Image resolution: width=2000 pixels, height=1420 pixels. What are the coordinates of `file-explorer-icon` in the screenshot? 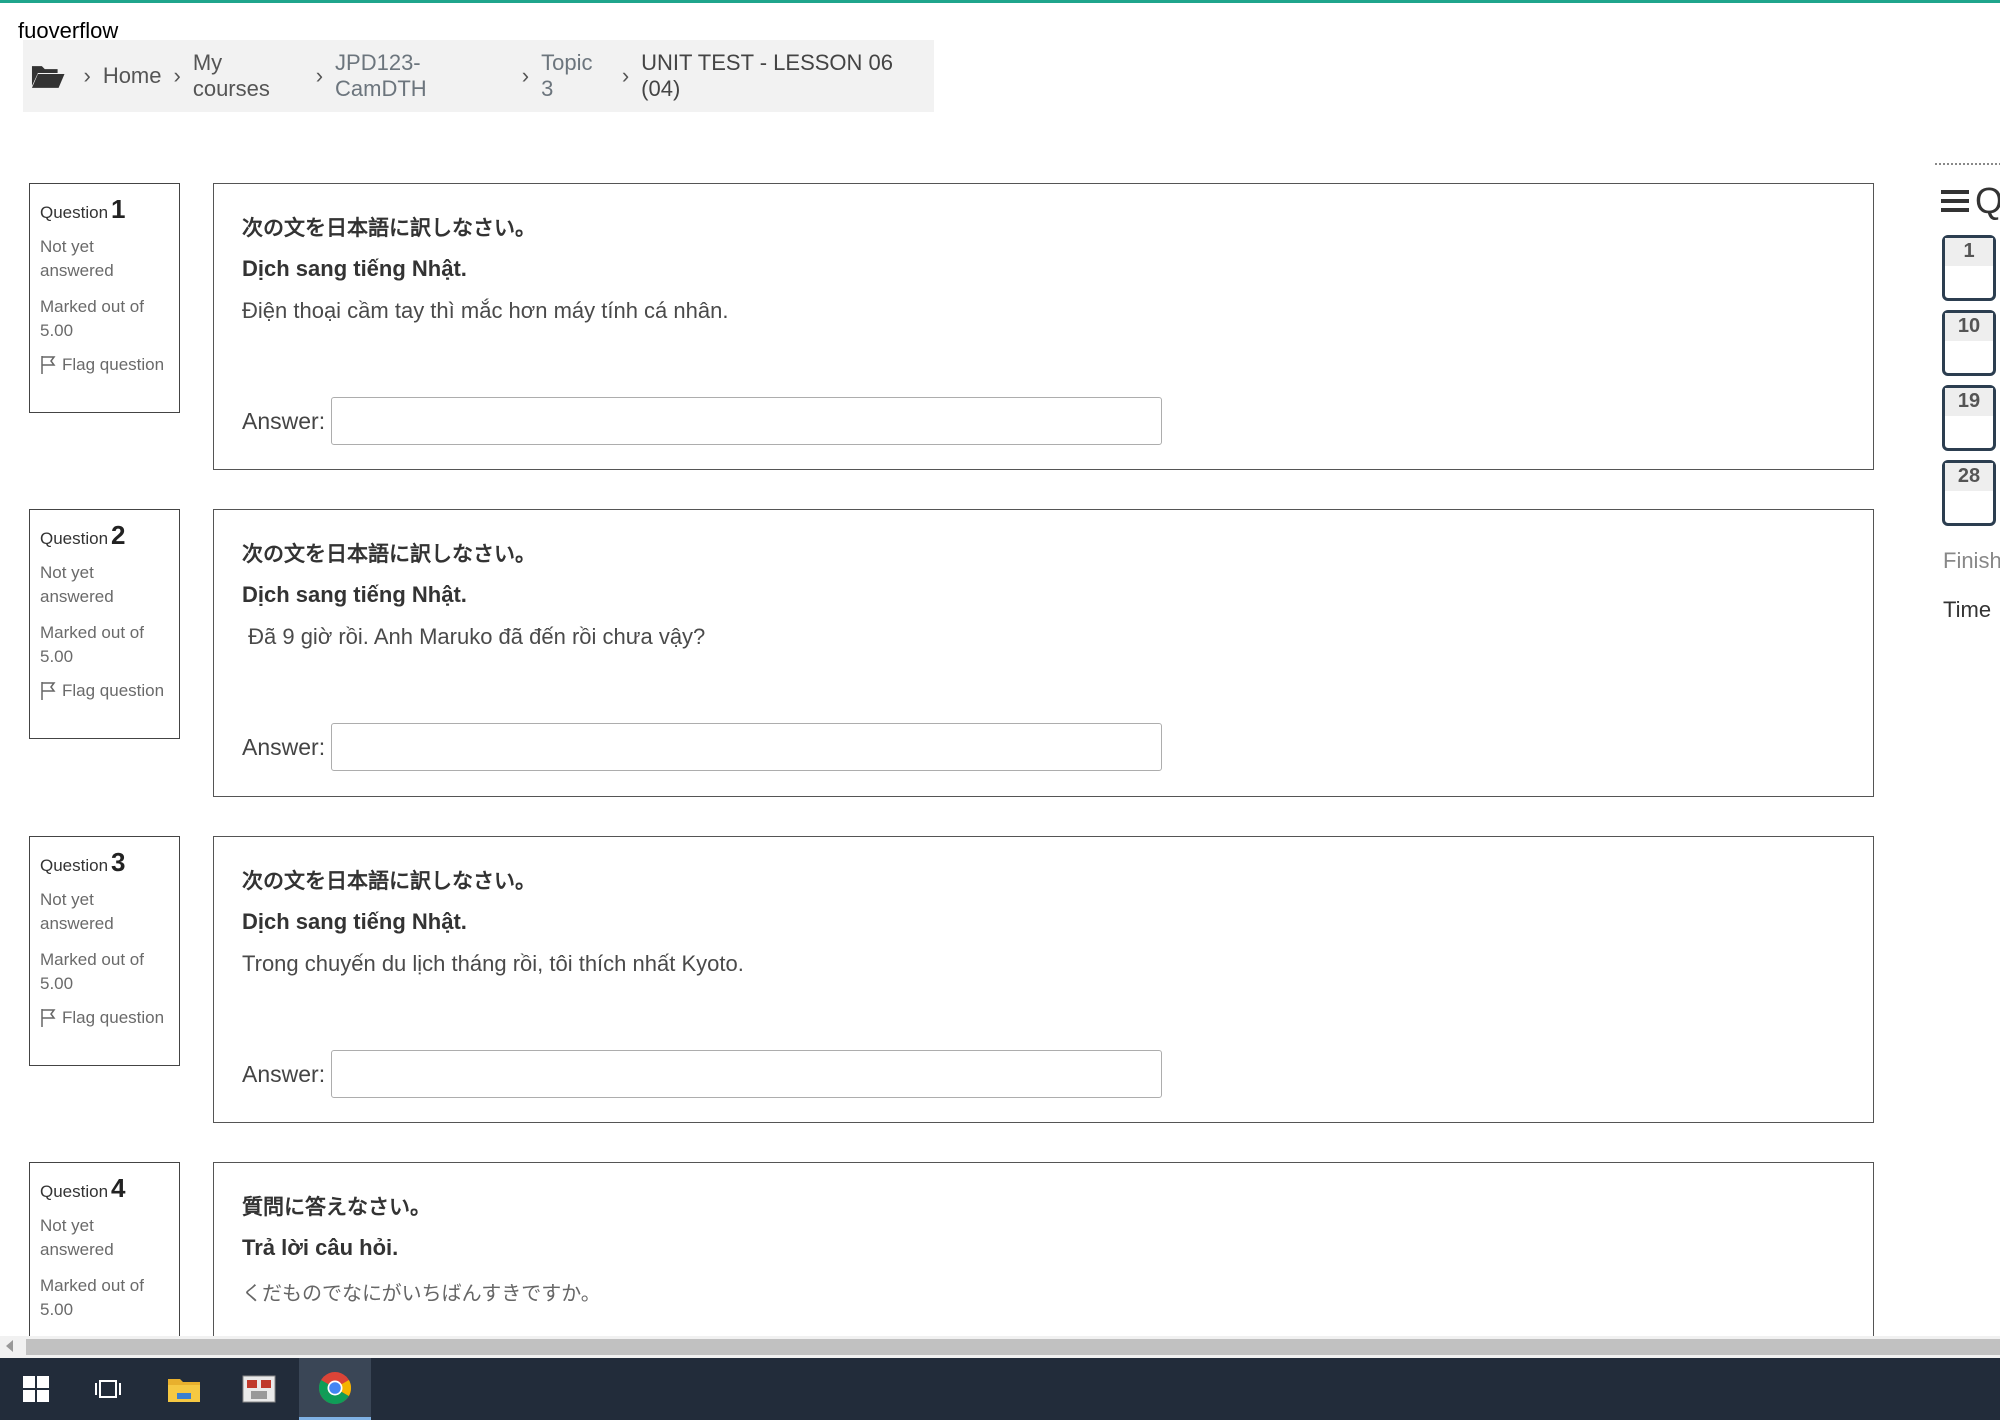 It's located at (184, 1390).